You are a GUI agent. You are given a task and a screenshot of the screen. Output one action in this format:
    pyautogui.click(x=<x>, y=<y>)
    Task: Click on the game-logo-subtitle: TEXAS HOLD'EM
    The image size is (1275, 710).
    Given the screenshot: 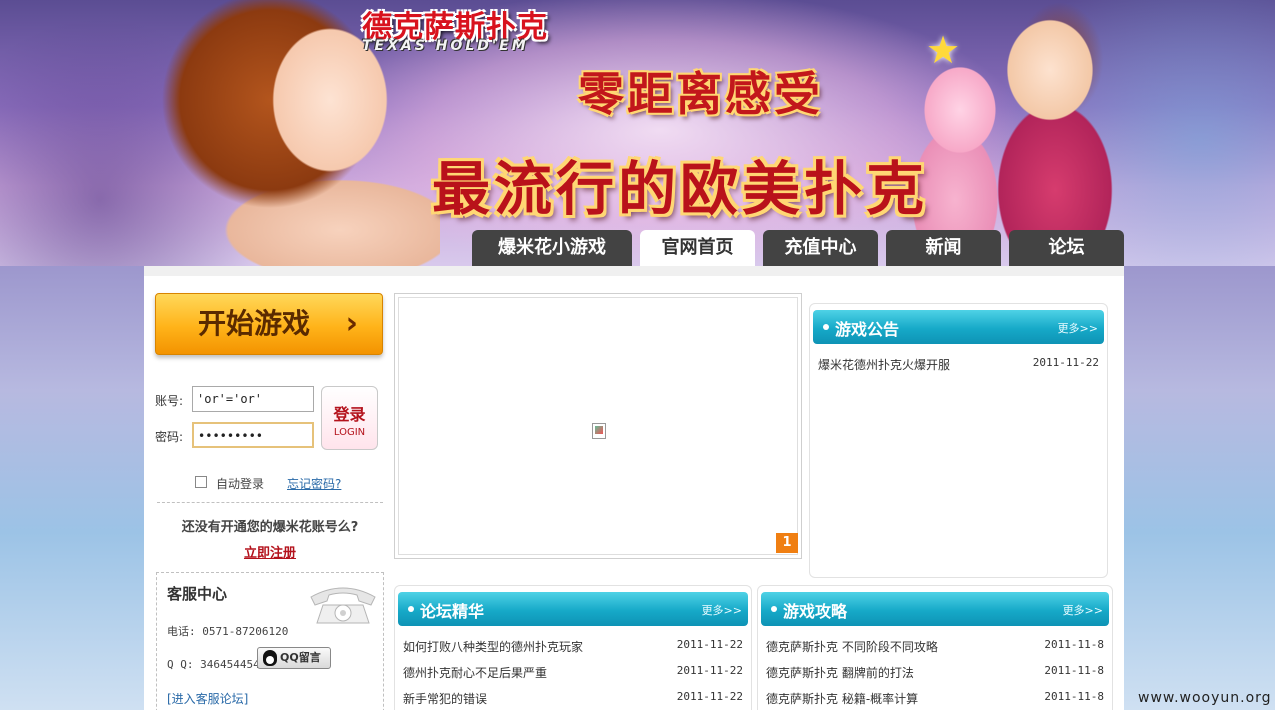 What is the action you would take?
    pyautogui.click(x=445, y=46)
    